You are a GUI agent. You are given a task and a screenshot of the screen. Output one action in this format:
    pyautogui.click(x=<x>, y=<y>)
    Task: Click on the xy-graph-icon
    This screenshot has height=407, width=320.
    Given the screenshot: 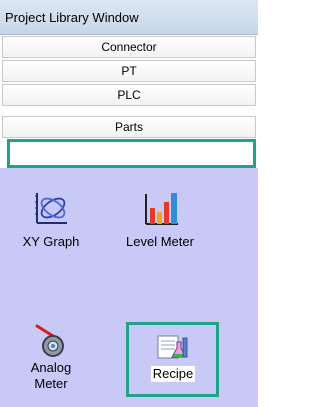 What is the action you would take?
    pyautogui.click(x=51, y=208)
    